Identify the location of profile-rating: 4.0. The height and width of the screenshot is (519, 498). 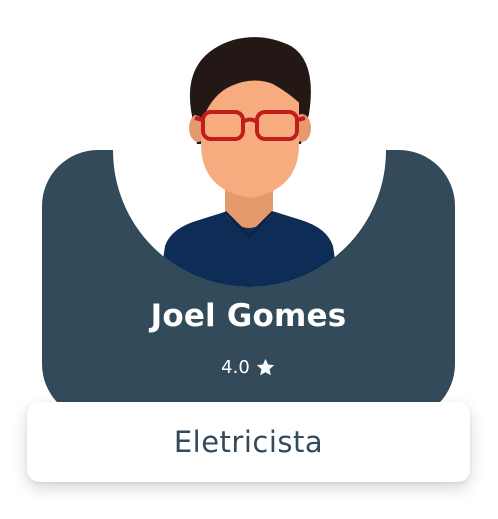
(248, 367).